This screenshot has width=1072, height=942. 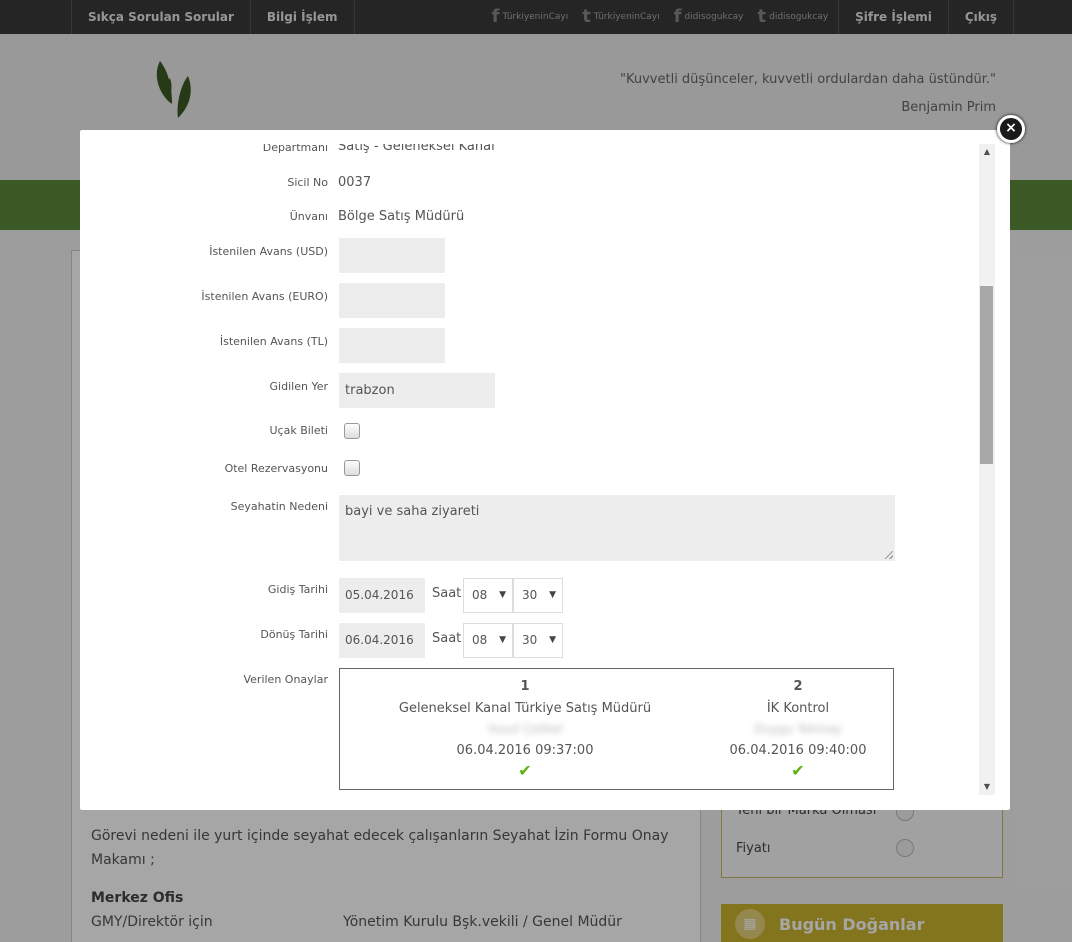 What do you see at coordinates (401, 216) in the screenshot?
I see `field-value: Bölge Satış Müdürü` at bounding box center [401, 216].